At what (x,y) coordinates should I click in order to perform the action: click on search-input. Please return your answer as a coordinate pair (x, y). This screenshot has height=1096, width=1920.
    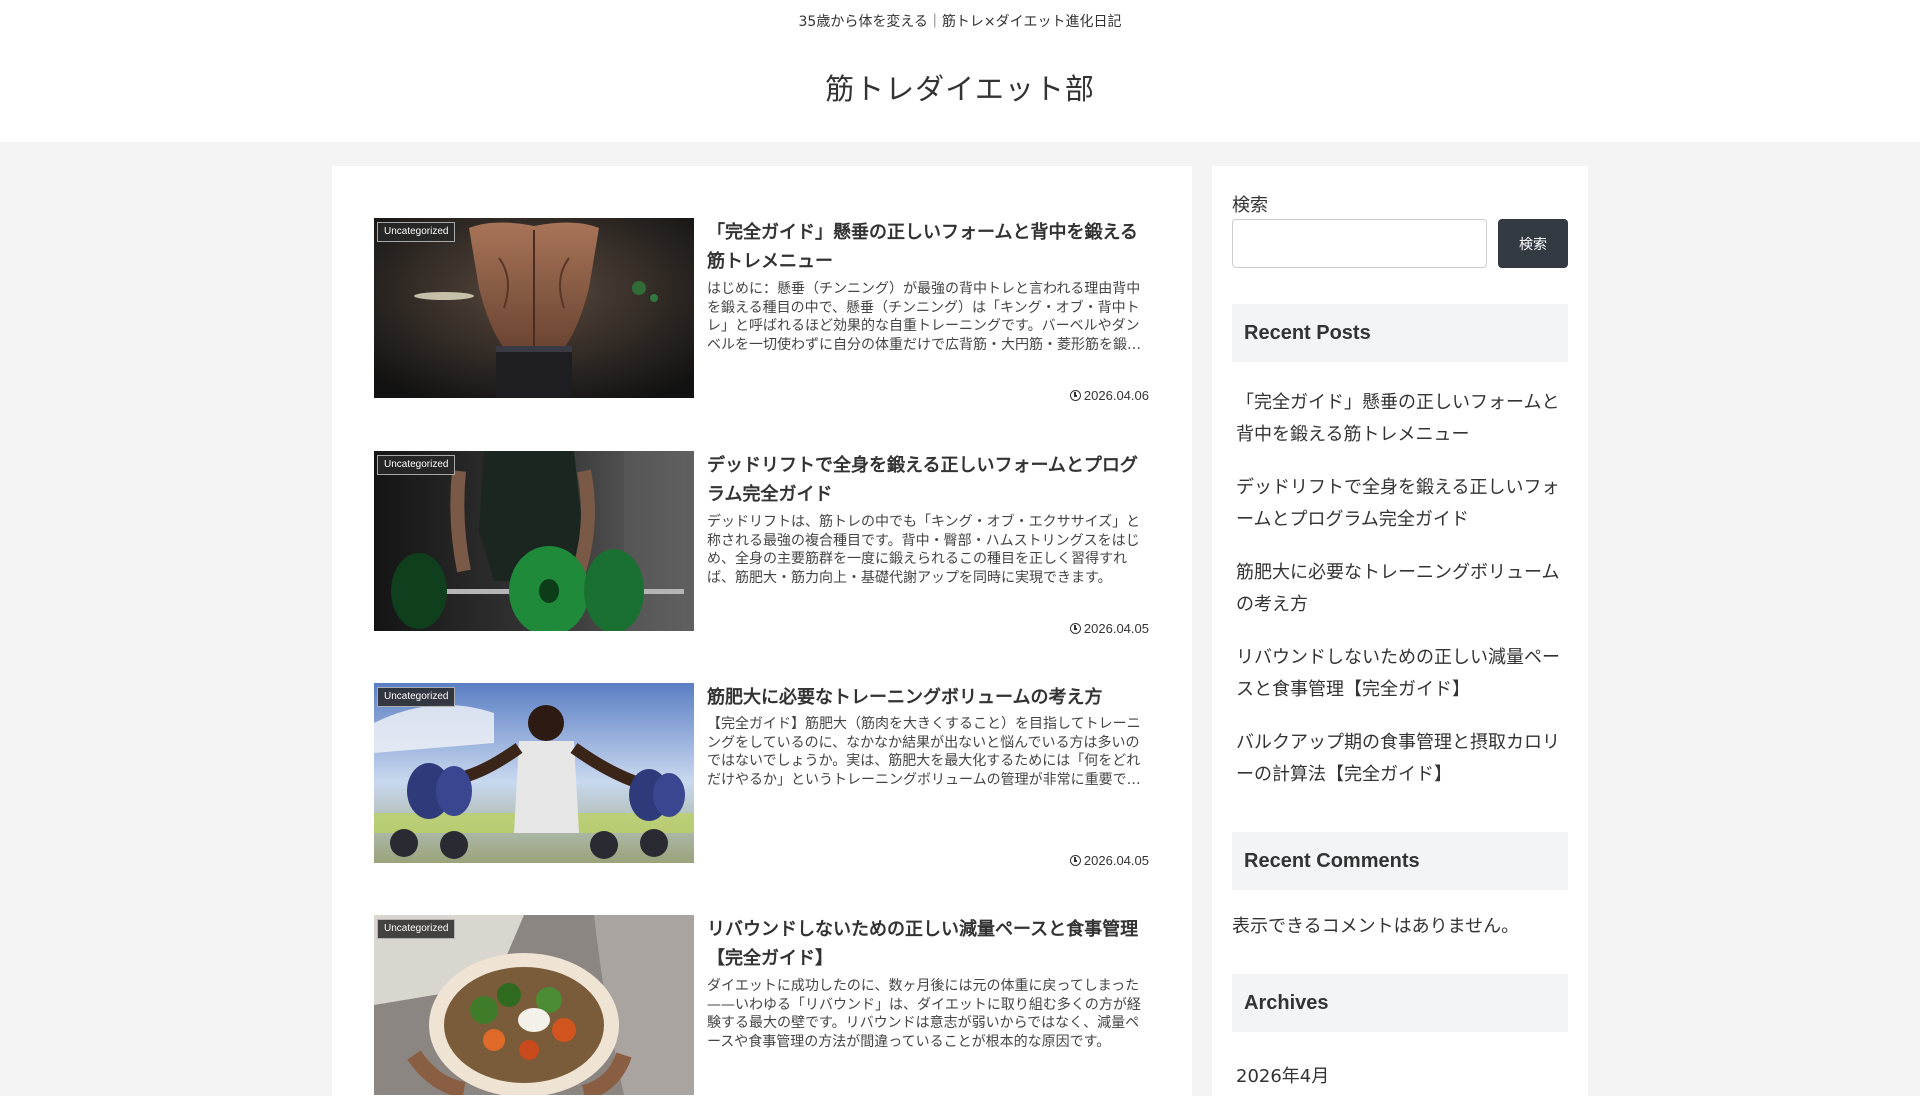
    Looking at the image, I should click on (1359, 243).